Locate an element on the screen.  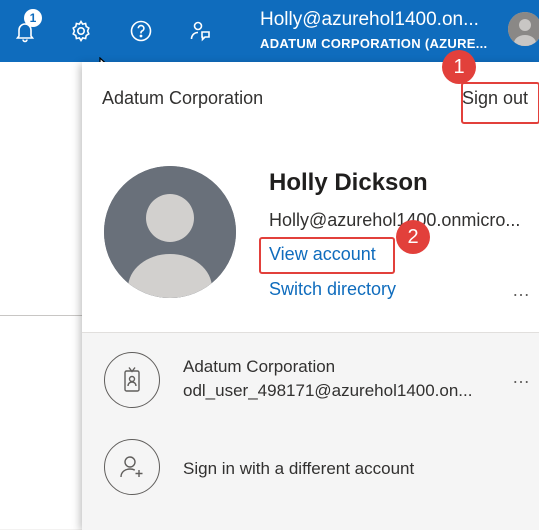
add-person-icon is located at coordinates (131, 467).